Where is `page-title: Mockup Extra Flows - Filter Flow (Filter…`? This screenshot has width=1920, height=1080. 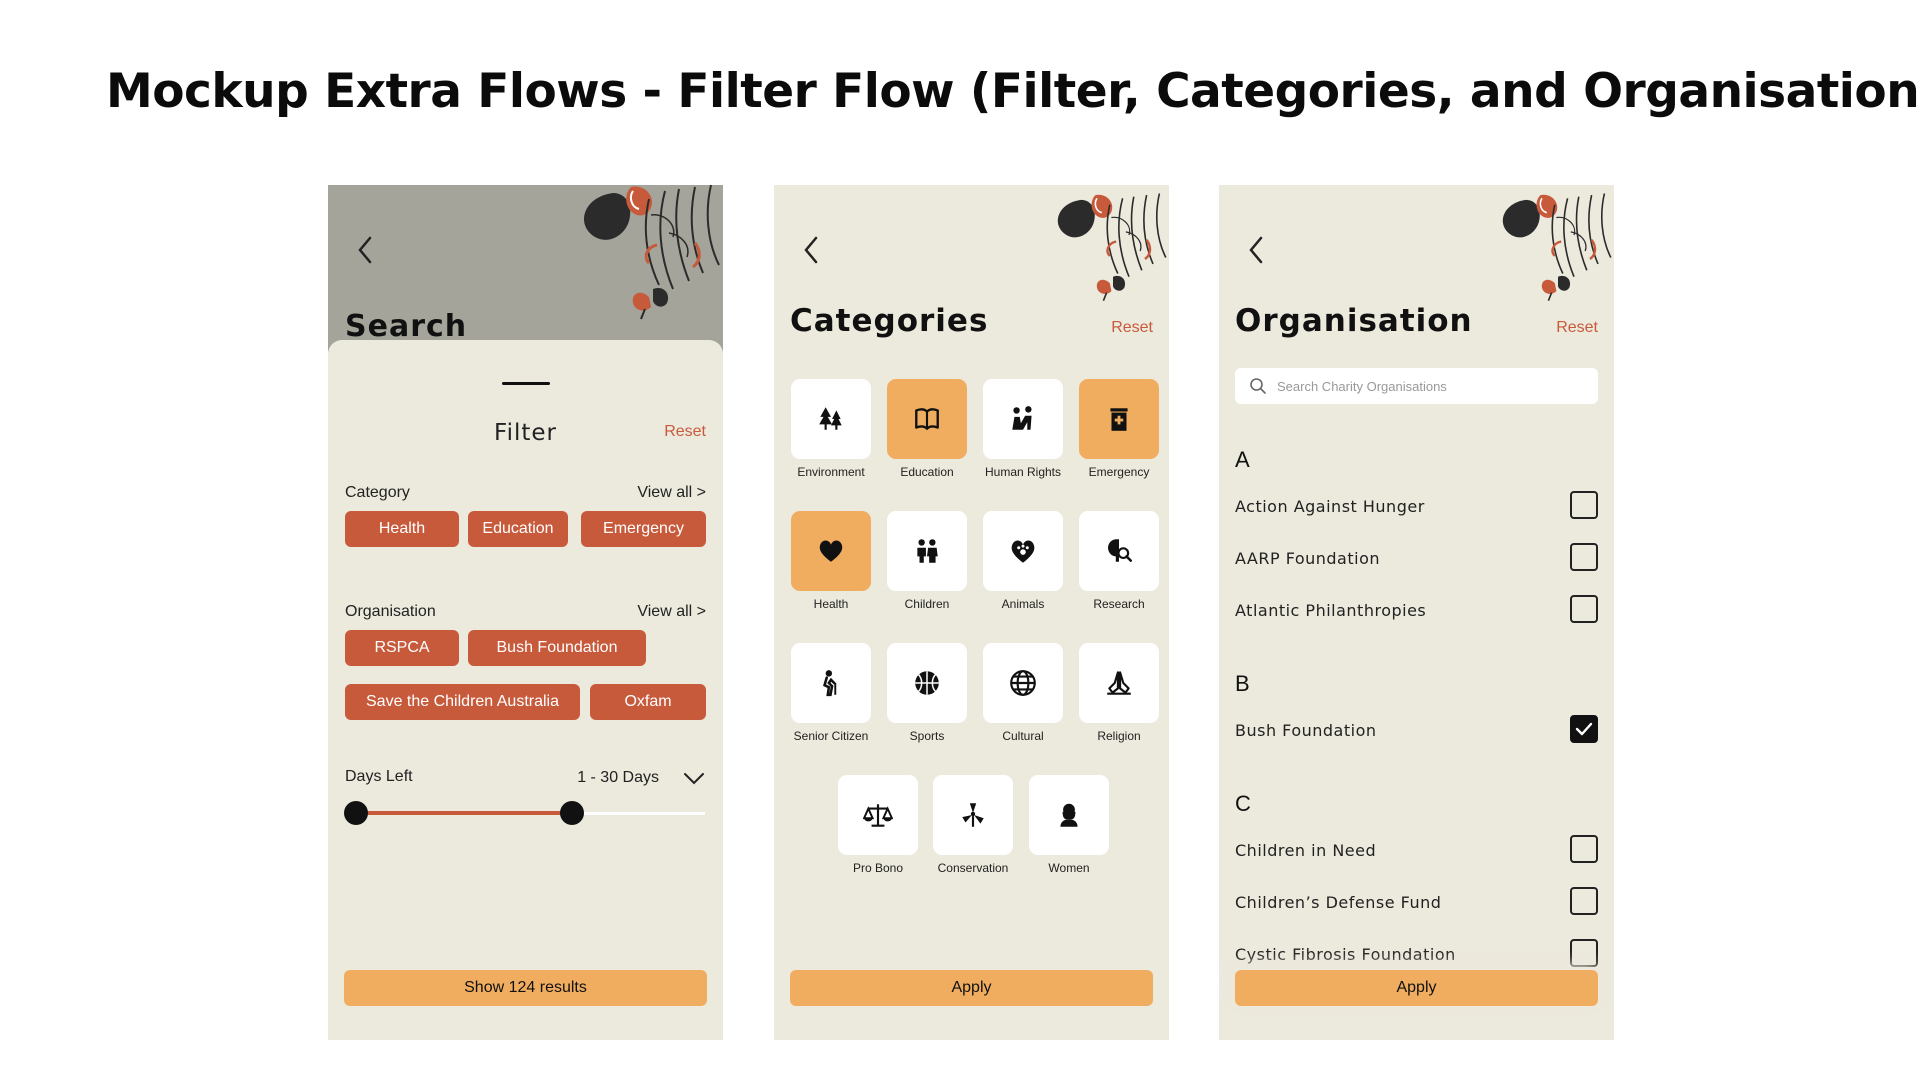
page-title: Mockup Extra Flows - Filter Flow (Filter… is located at coordinates (1013, 91).